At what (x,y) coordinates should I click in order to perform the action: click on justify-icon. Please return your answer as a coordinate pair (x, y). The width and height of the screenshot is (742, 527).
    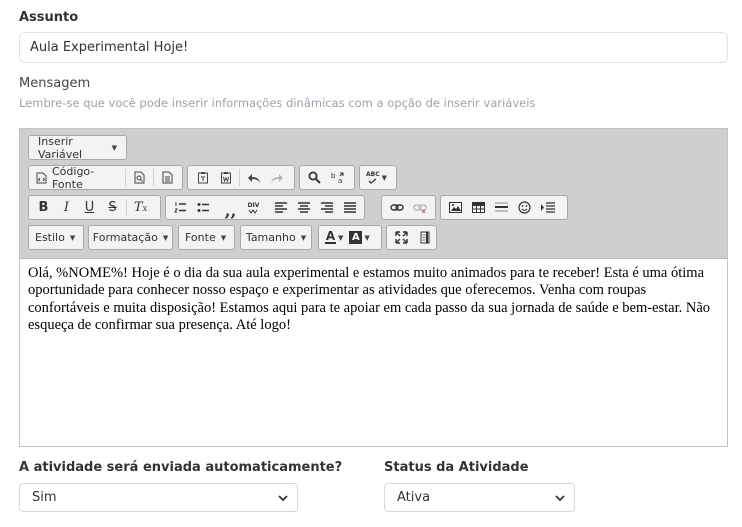
    Looking at the image, I should click on (349, 207).